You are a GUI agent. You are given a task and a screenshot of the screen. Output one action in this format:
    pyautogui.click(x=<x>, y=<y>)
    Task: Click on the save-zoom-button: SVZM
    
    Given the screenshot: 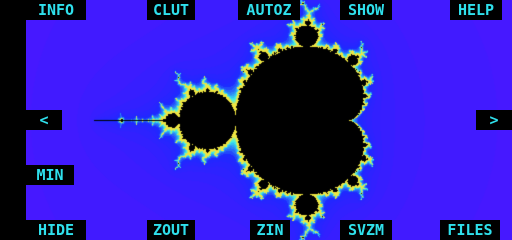 What is the action you would take?
    pyautogui.click(x=366, y=230)
    